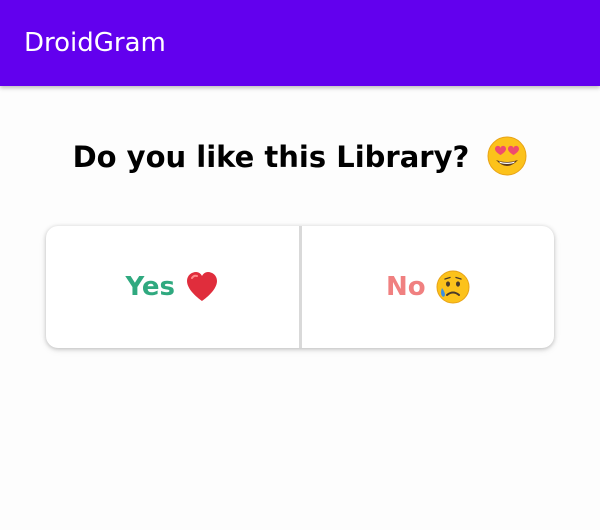 The height and width of the screenshot is (530, 600). Describe the element at coordinates (428, 287) in the screenshot. I see `no-button: No` at that location.